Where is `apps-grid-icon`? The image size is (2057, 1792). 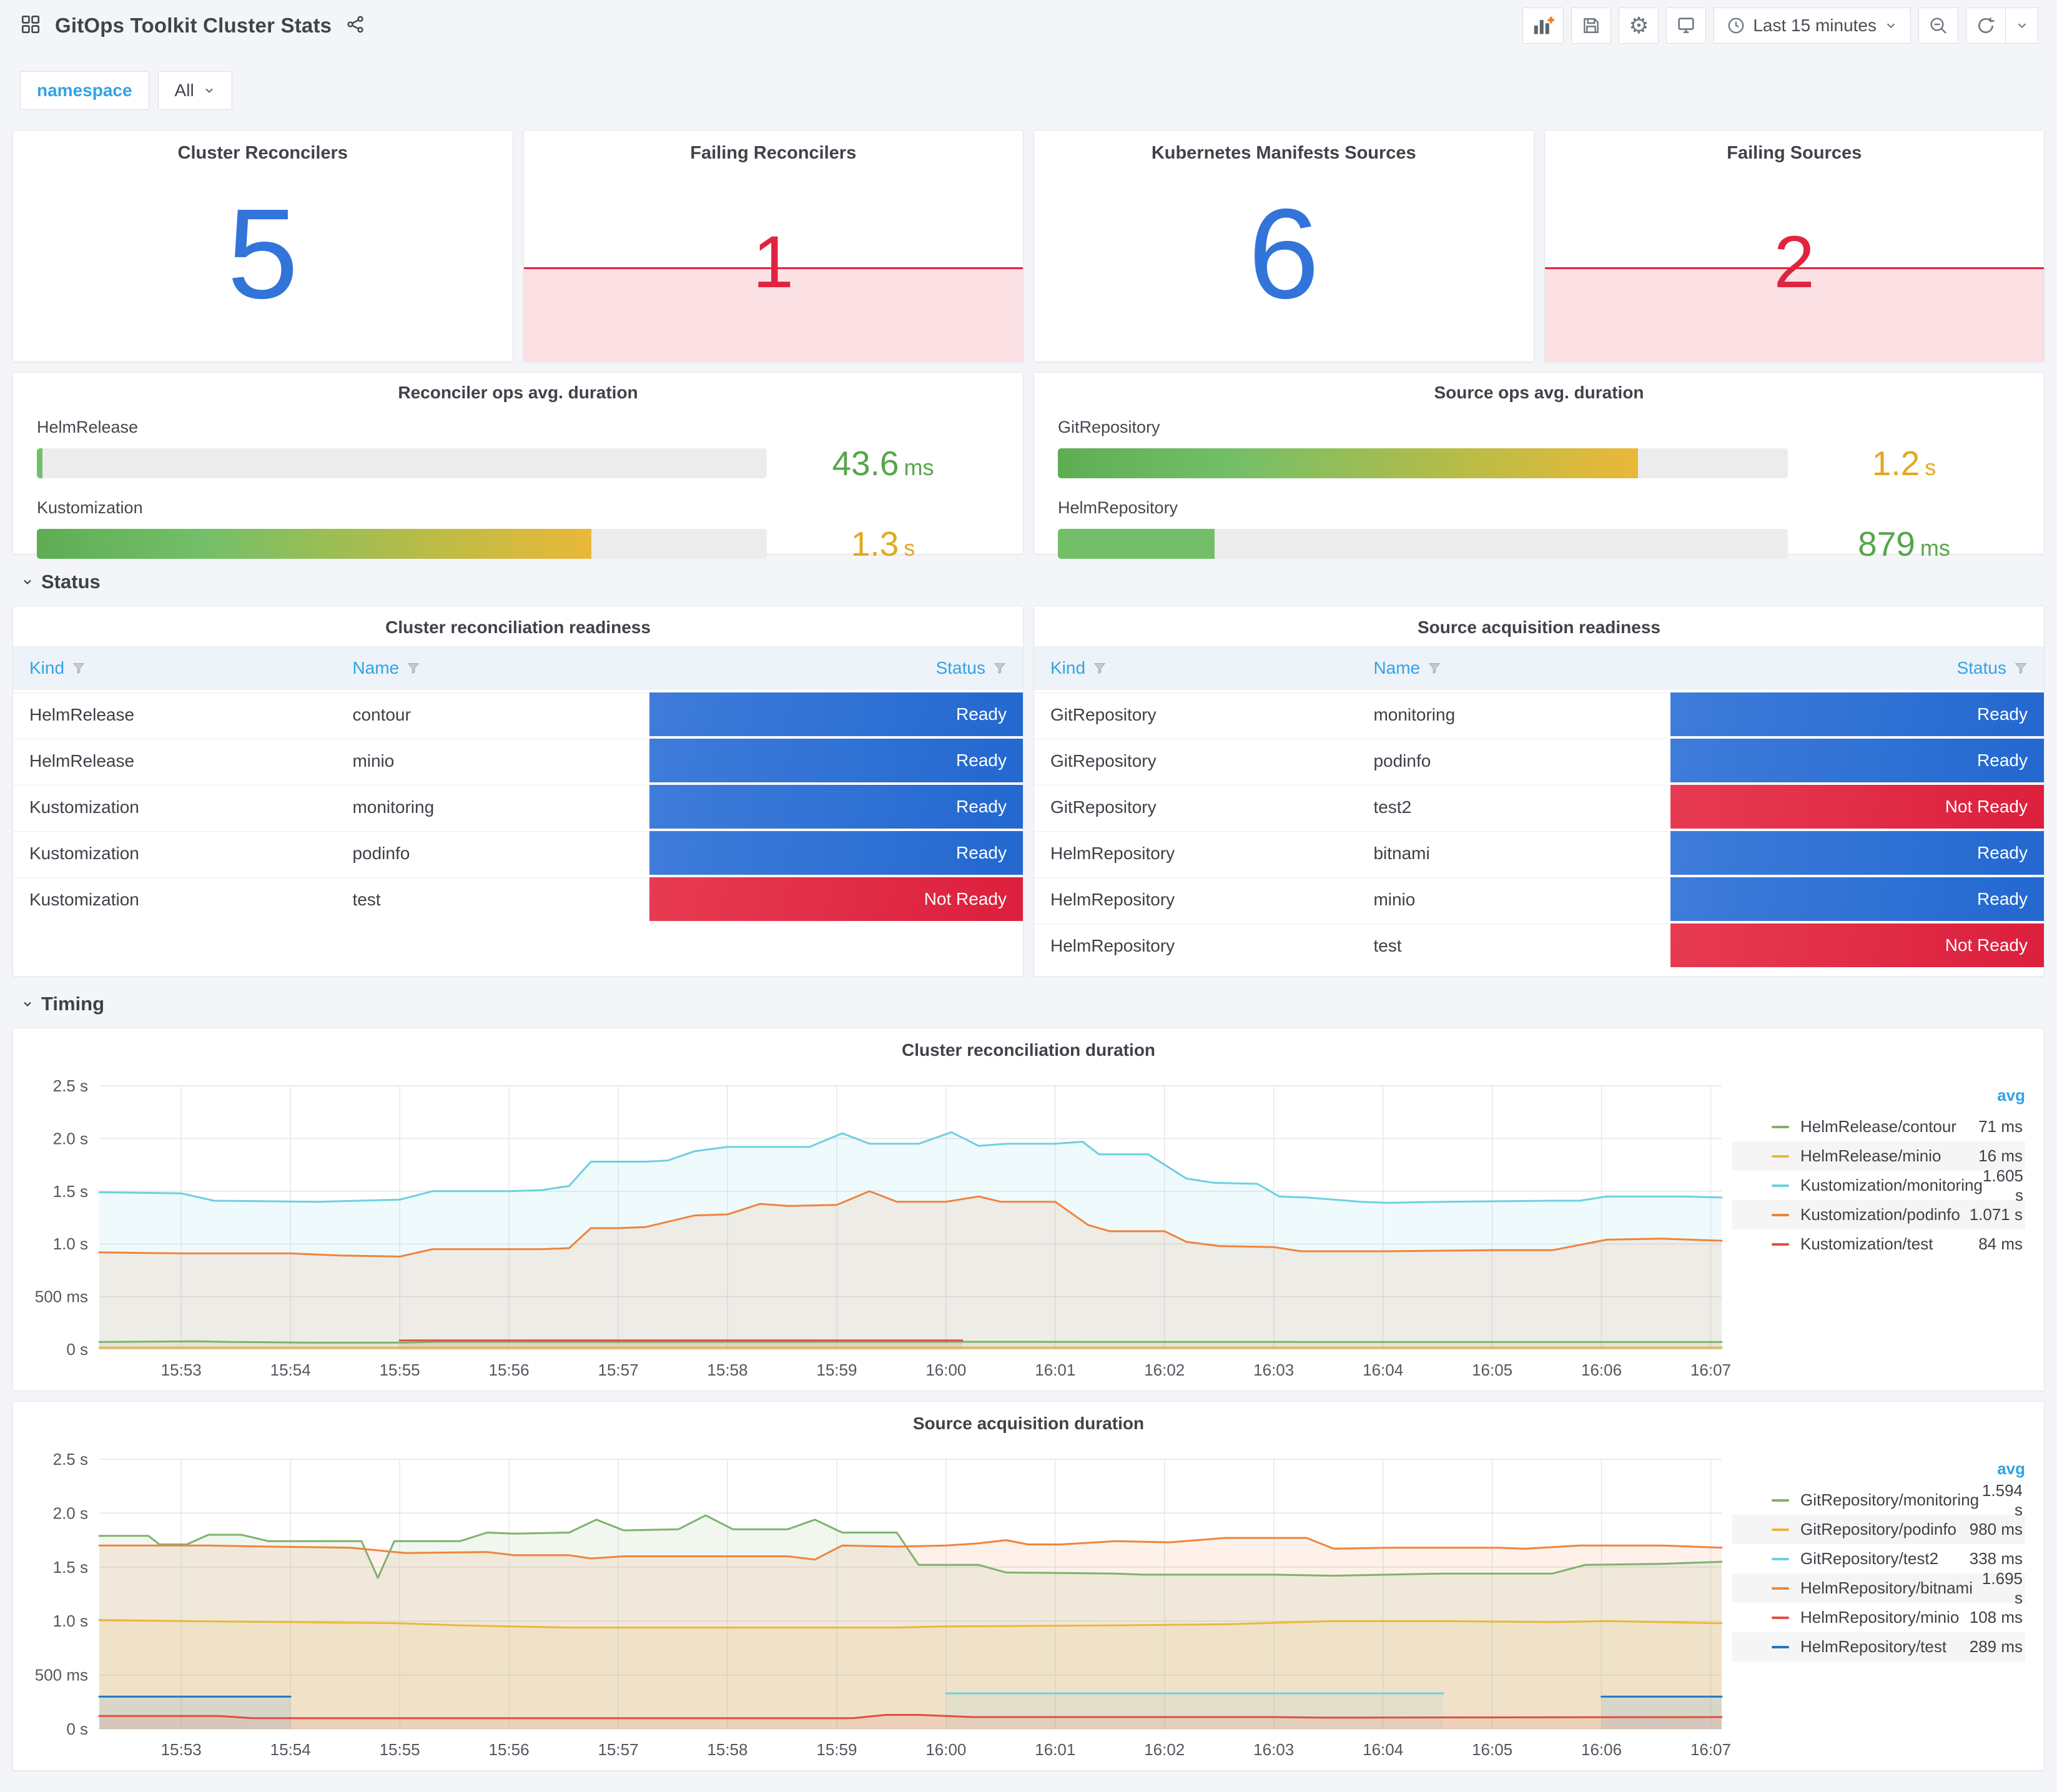
apps-grid-icon is located at coordinates (31, 26).